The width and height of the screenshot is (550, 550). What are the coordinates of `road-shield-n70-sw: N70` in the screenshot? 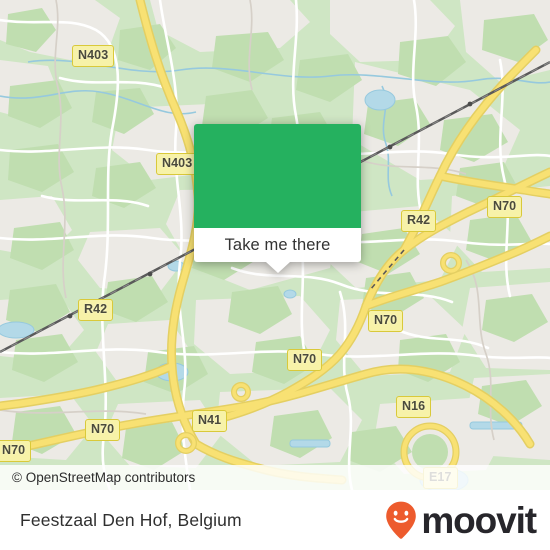 It's located at (103, 430).